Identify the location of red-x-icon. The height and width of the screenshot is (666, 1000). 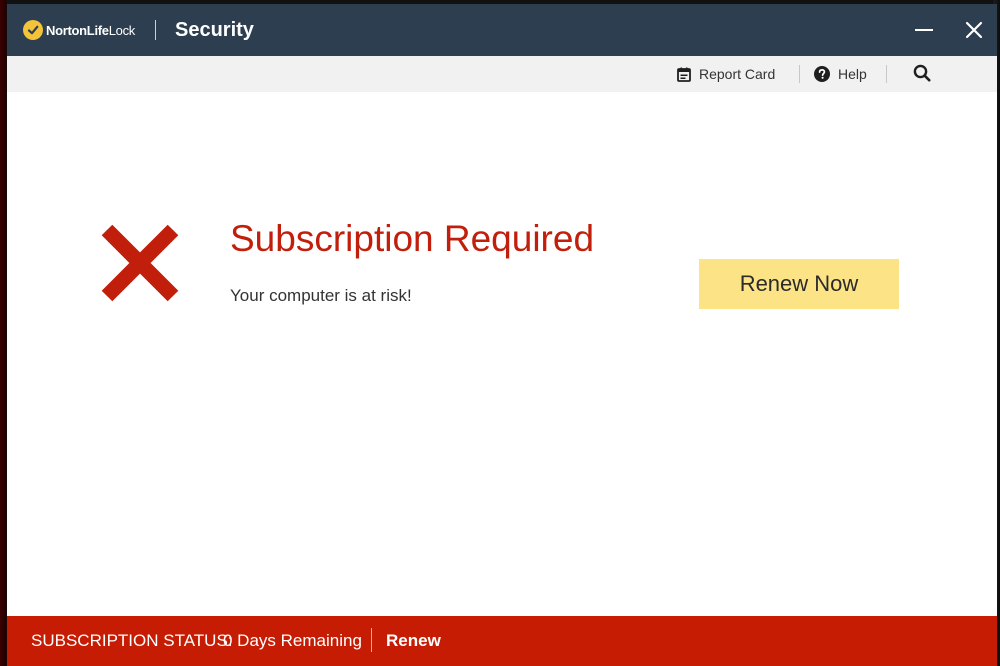
(140, 263).